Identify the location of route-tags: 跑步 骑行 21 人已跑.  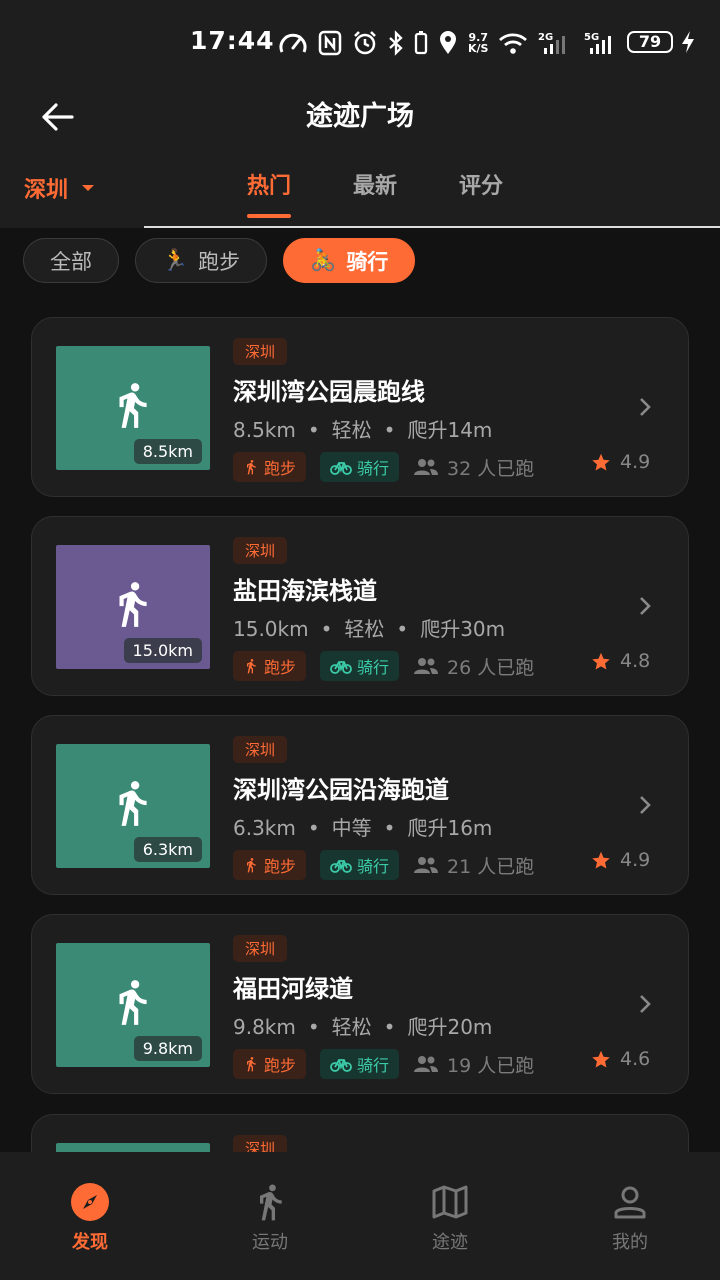
(383, 865).